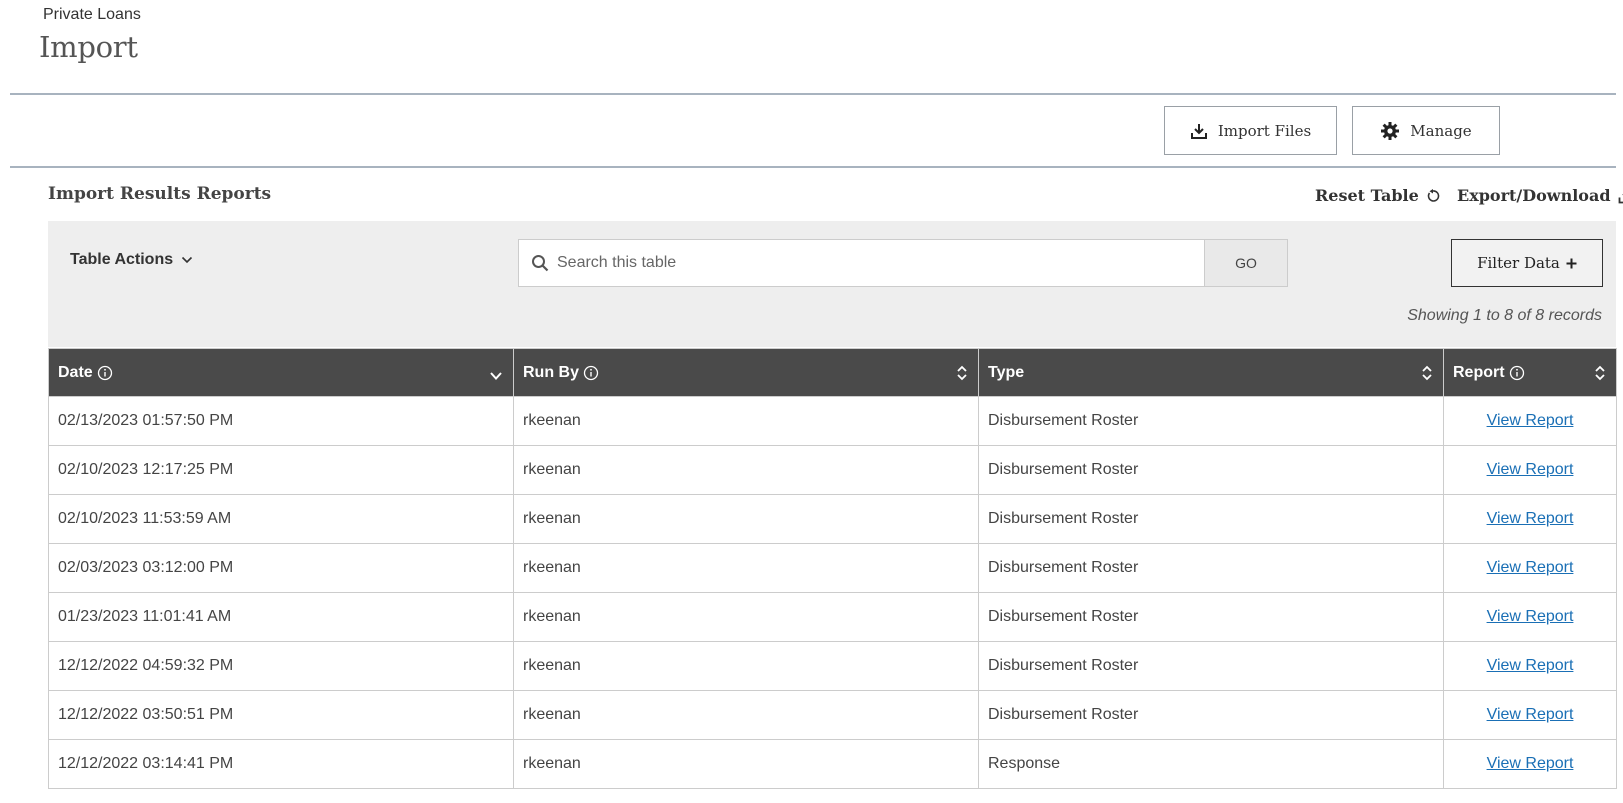 The image size is (1623, 803). I want to click on reset-table-label: Reset Table, so click(1367, 195).